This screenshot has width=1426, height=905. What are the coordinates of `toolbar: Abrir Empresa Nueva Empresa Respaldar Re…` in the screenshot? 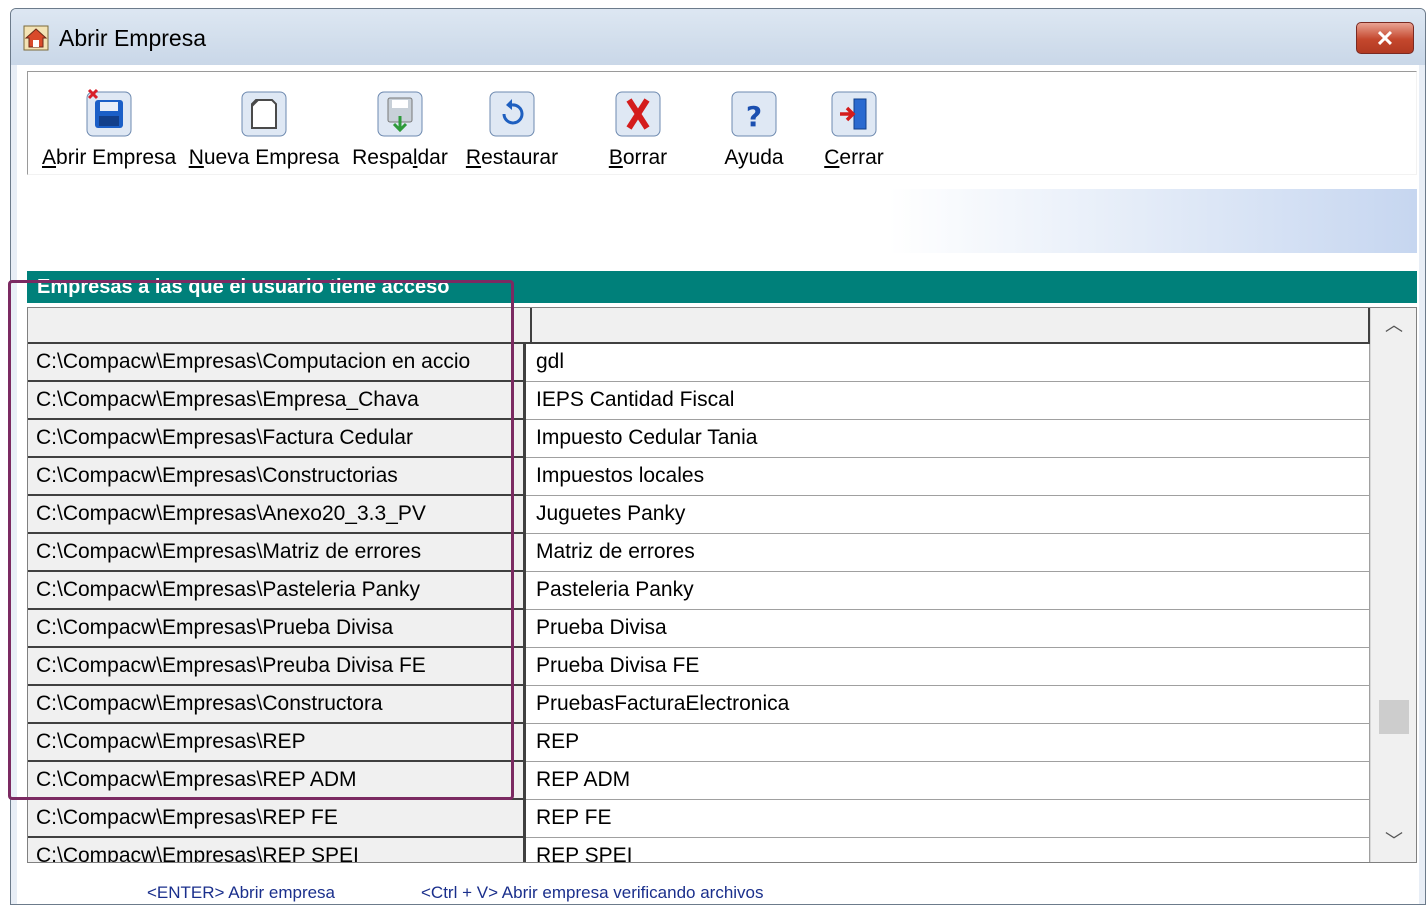 It's located at (722, 123).